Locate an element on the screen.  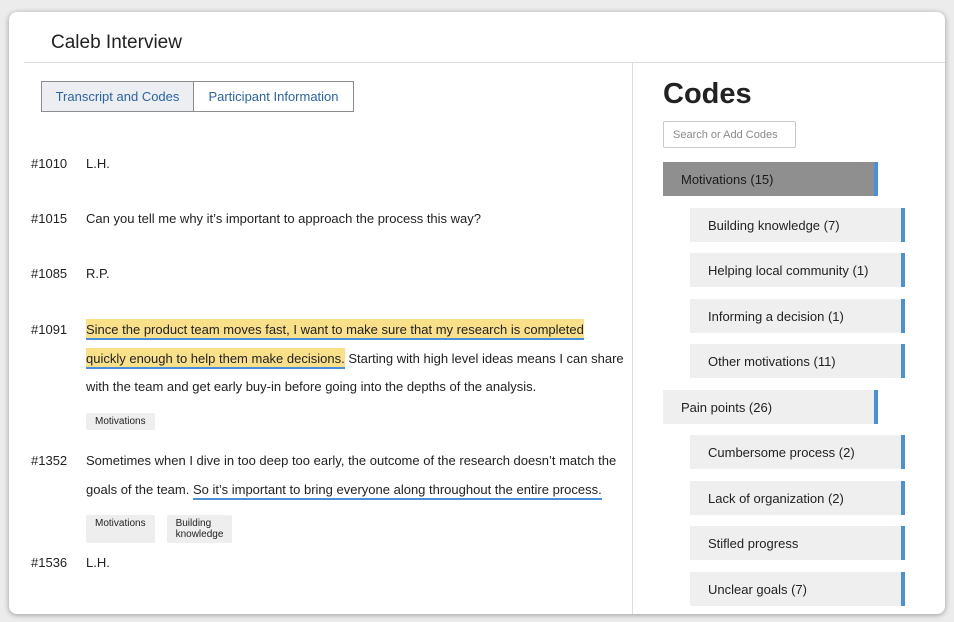
code-item: Helping local community (1) is located at coordinates (797, 270).